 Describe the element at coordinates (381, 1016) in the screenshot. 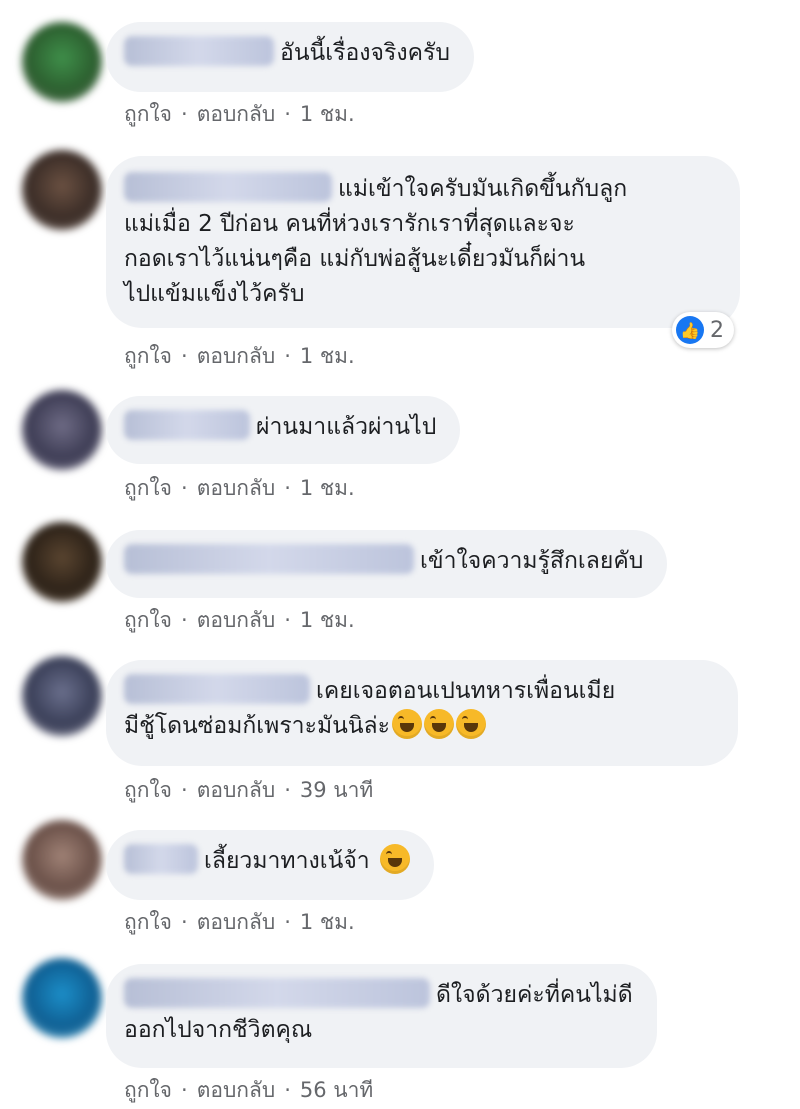

I see `comment-bubble: ดีใจด้วยค่ะที่คนไม่ดี ออกไปจากชีวิตคุณ` at that location.